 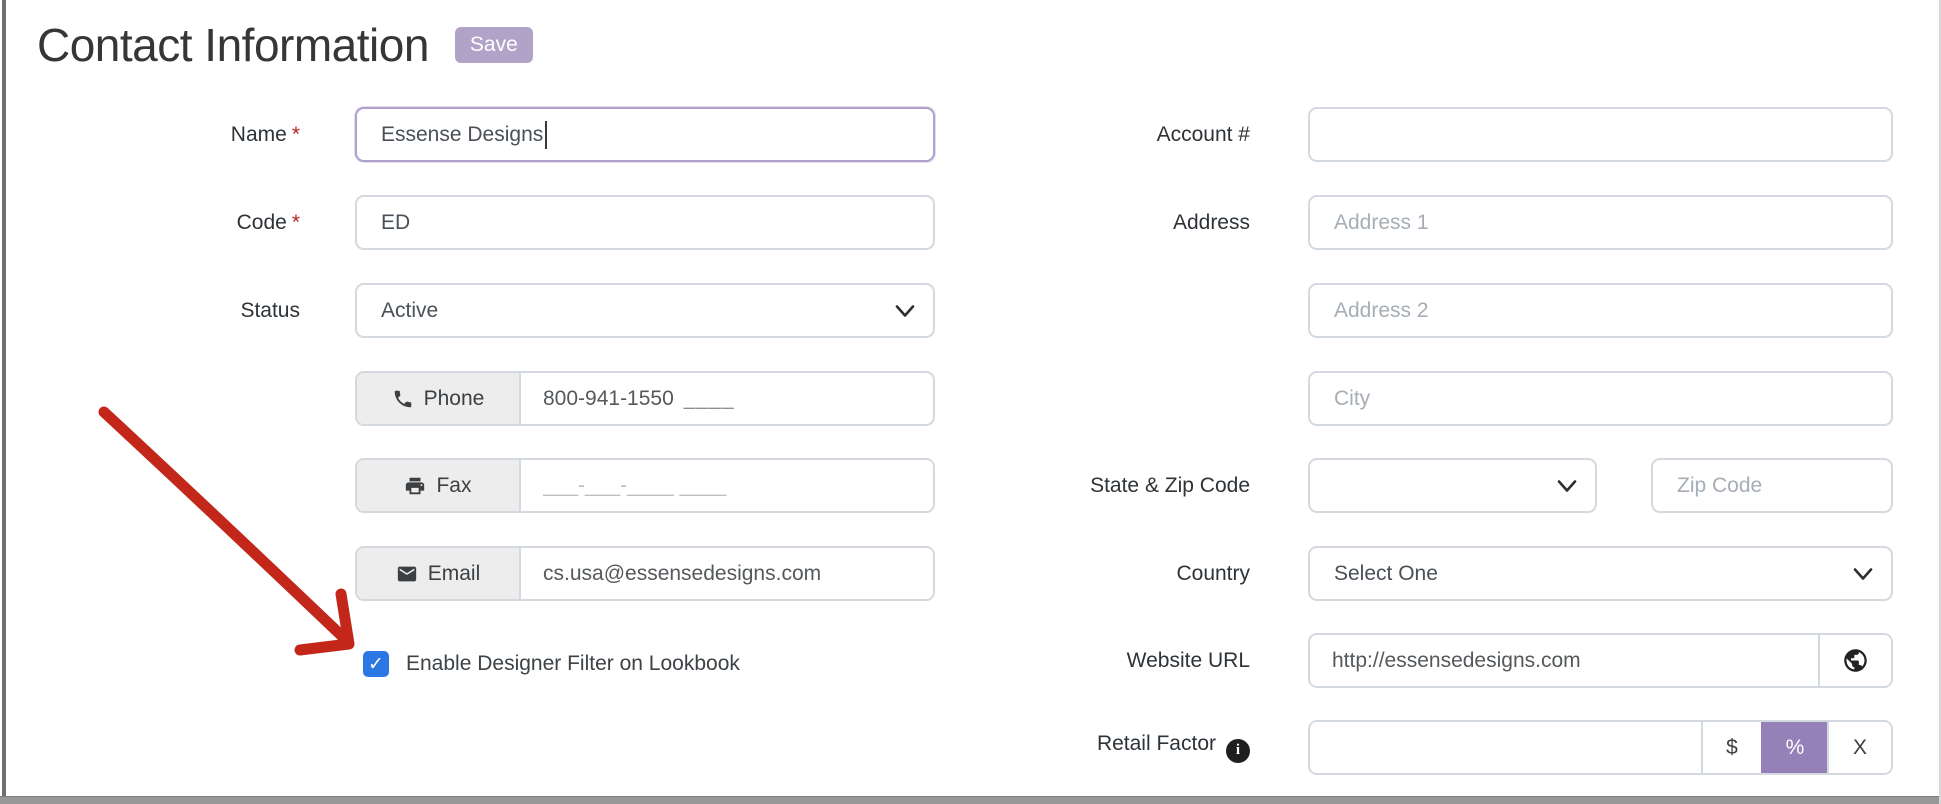 What do you see at coordinates (546, 134) in the screenshot?
I see `text-cursor` at bounding box center [546, 134].